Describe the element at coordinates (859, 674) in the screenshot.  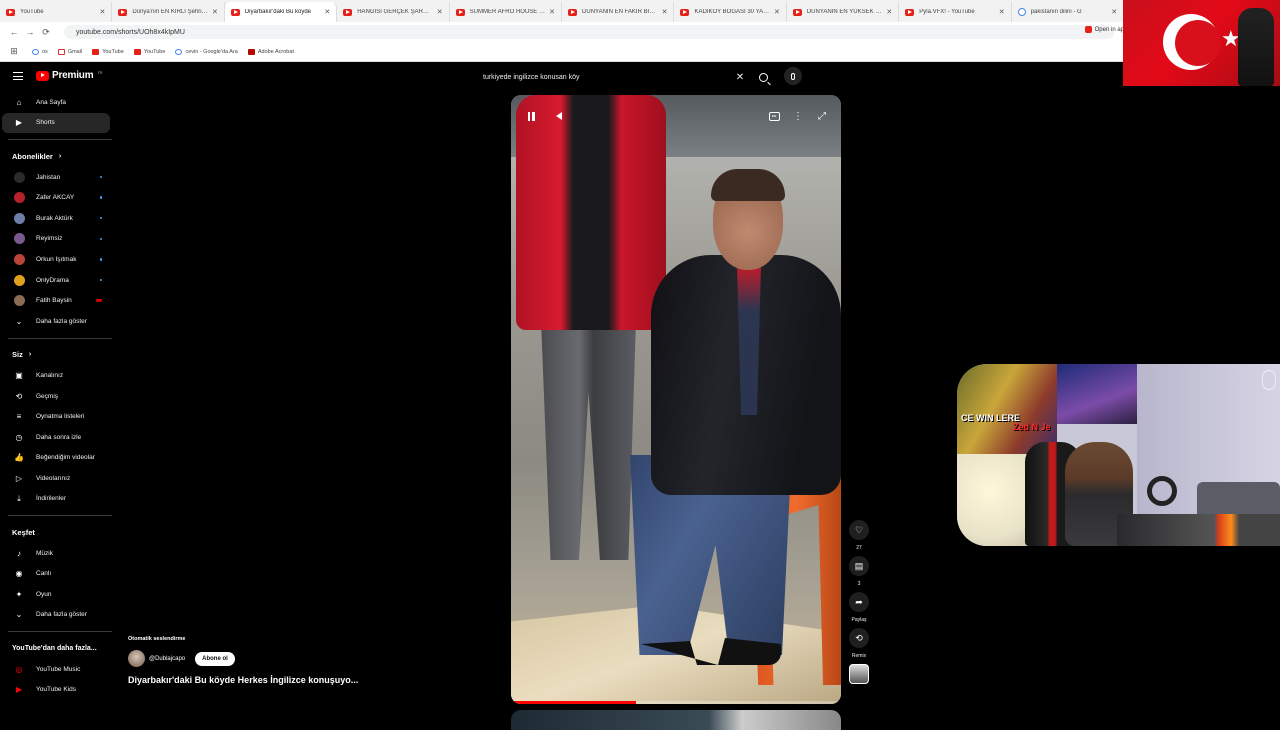
I see `sound-thumbnail` at that location.